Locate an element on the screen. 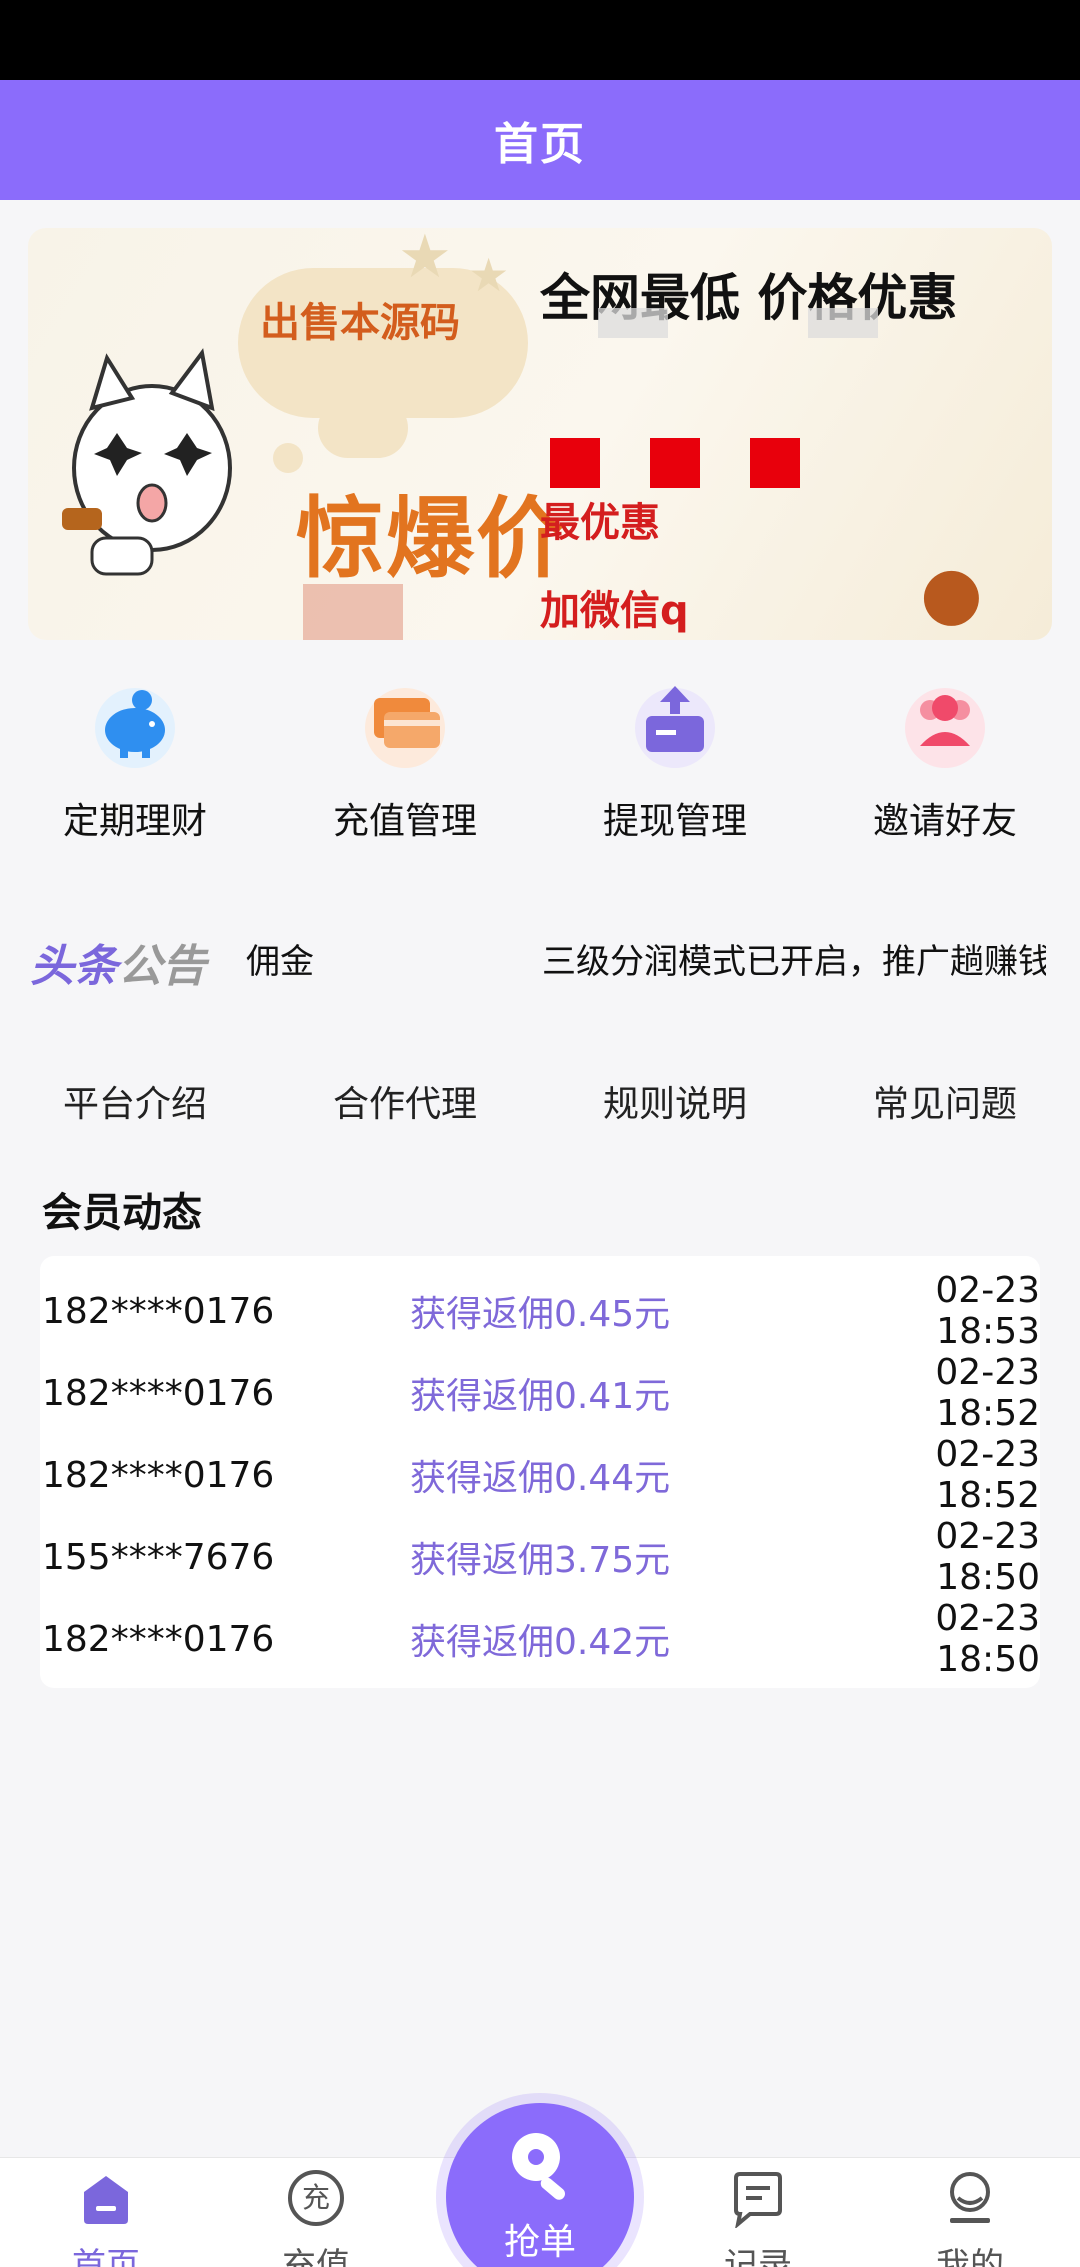  list-item: 182****0176 获得返佣0.41元 02-23 18:52 is located at coordinates (540, 1393).